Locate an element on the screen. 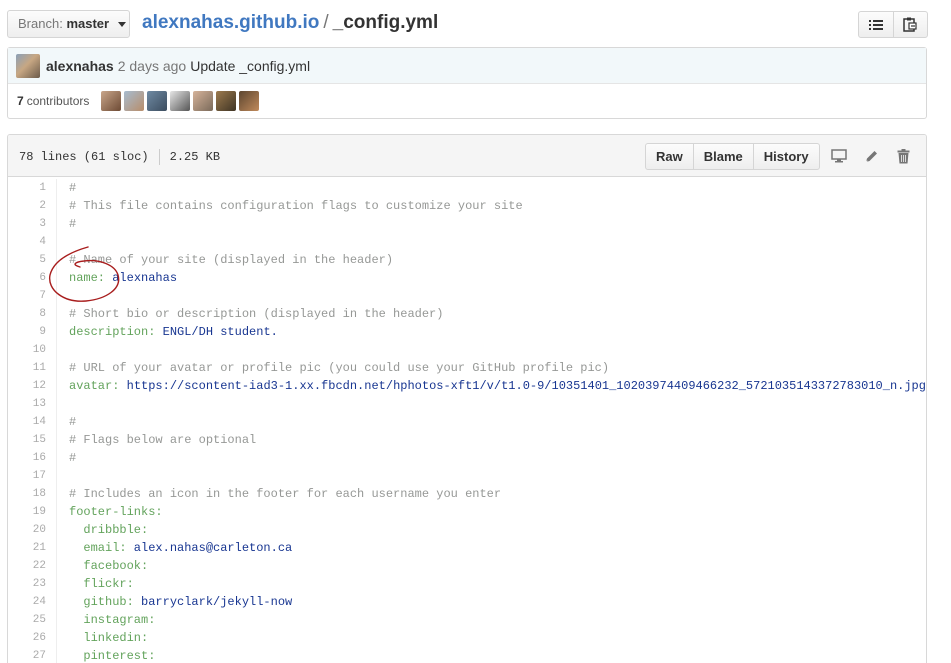 The width and height of the screenshot is (951, 663). blame-button: Blame is located at coordinates (722, 156).